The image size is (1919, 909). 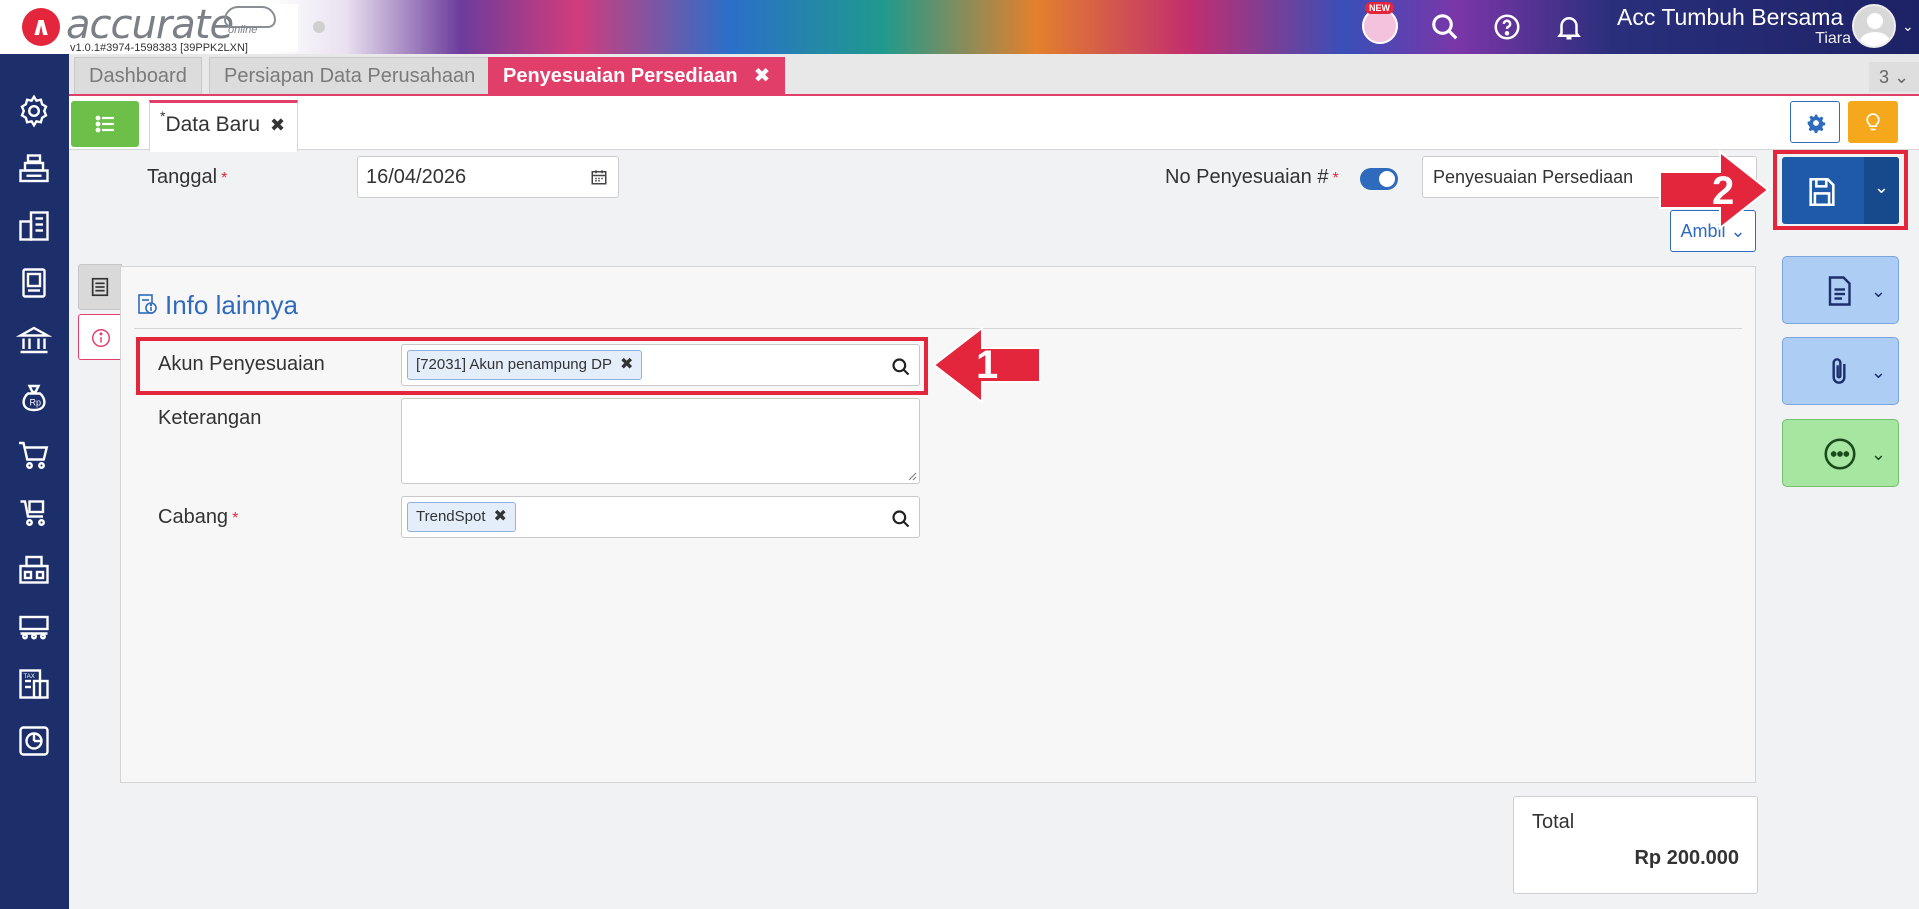 I want to click on production-icon, so click(x=34, y=626).